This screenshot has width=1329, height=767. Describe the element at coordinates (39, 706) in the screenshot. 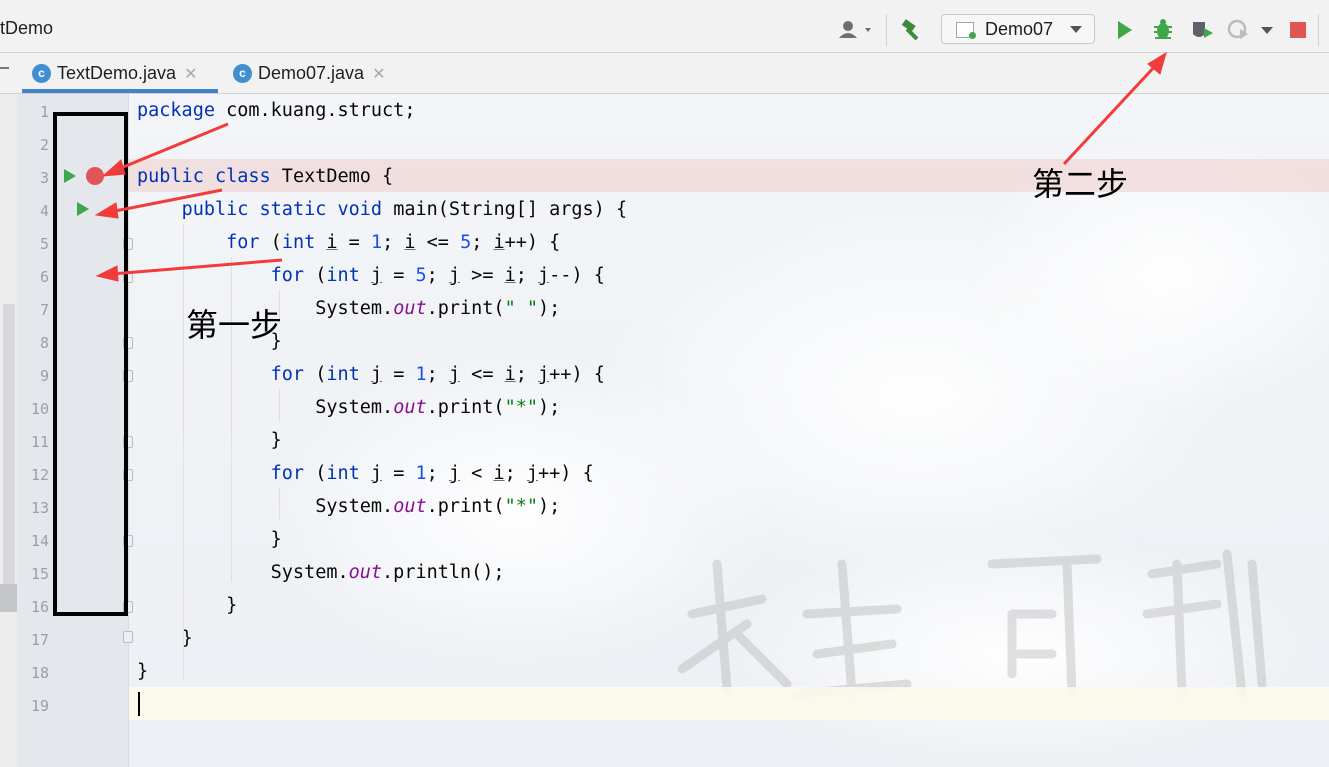

I see `line-number: 19` at that location.